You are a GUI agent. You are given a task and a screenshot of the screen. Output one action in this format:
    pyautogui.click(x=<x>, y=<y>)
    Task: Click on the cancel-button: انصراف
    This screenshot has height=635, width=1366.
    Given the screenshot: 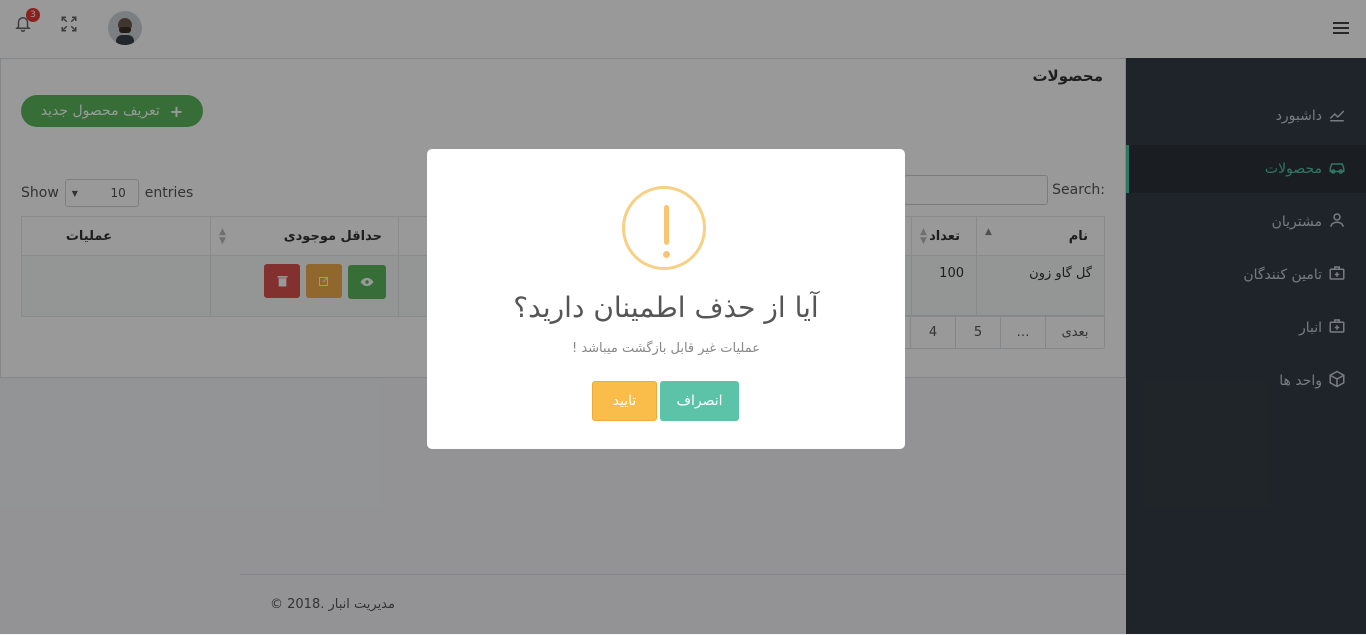 What is the action you would take?
    pyautogui.click(x=699, y=401)
    